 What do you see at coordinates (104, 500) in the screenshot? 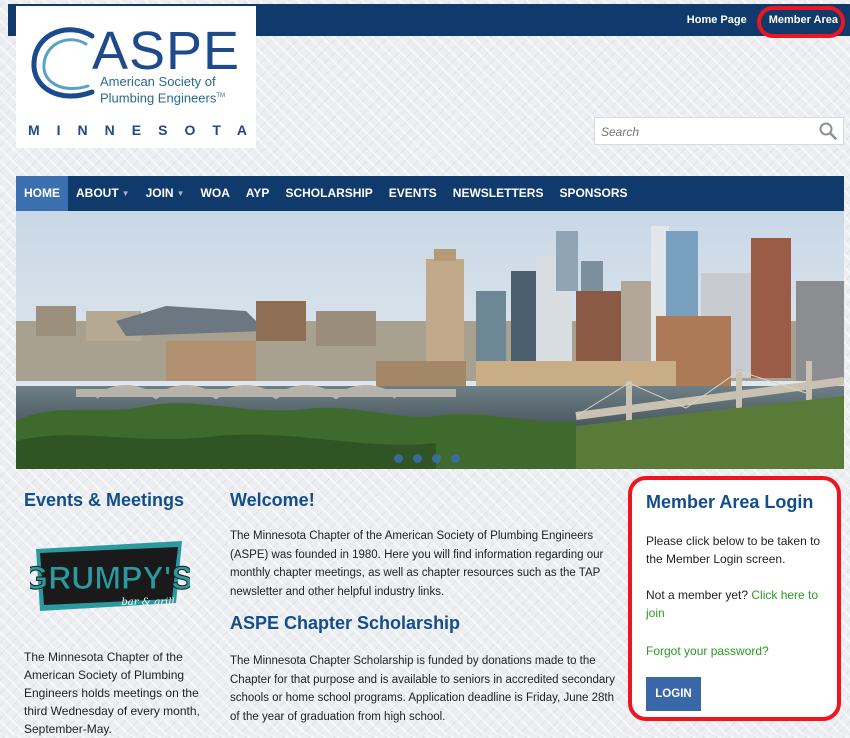
I see `events-heading: Events & Meetings` at bounding box center [104, 500].